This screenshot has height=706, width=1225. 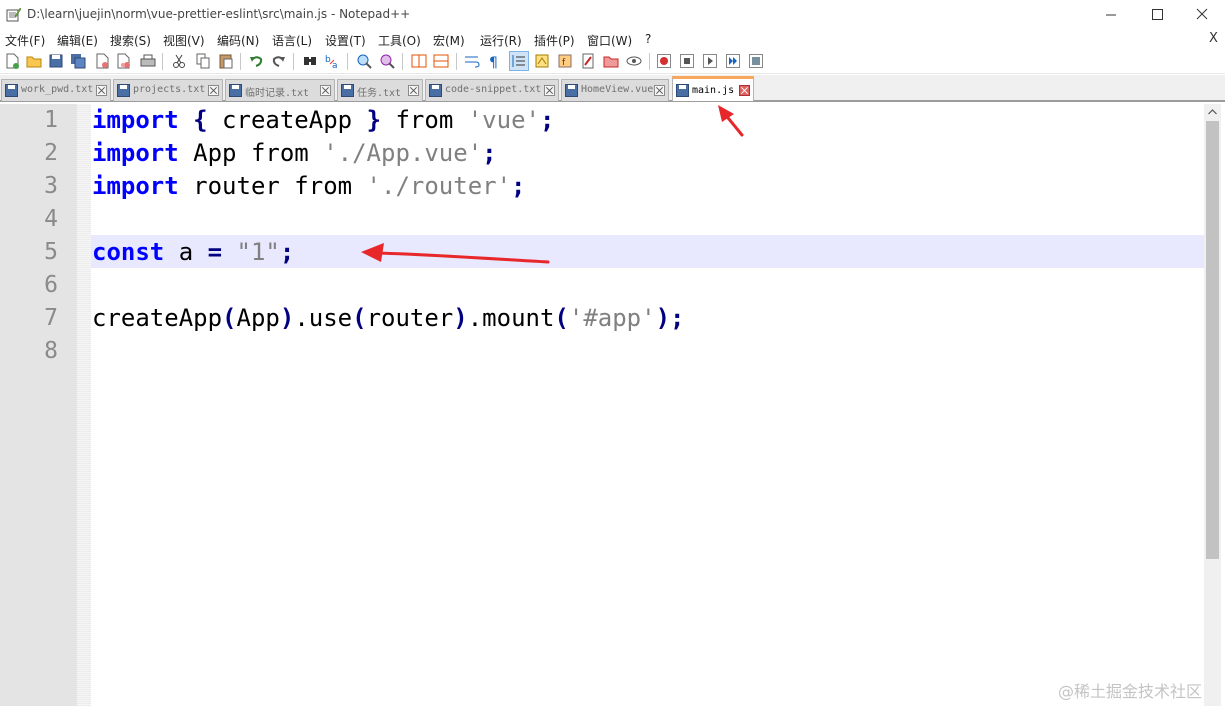 I want to click on redo-icon, so click(x=279, y=61).